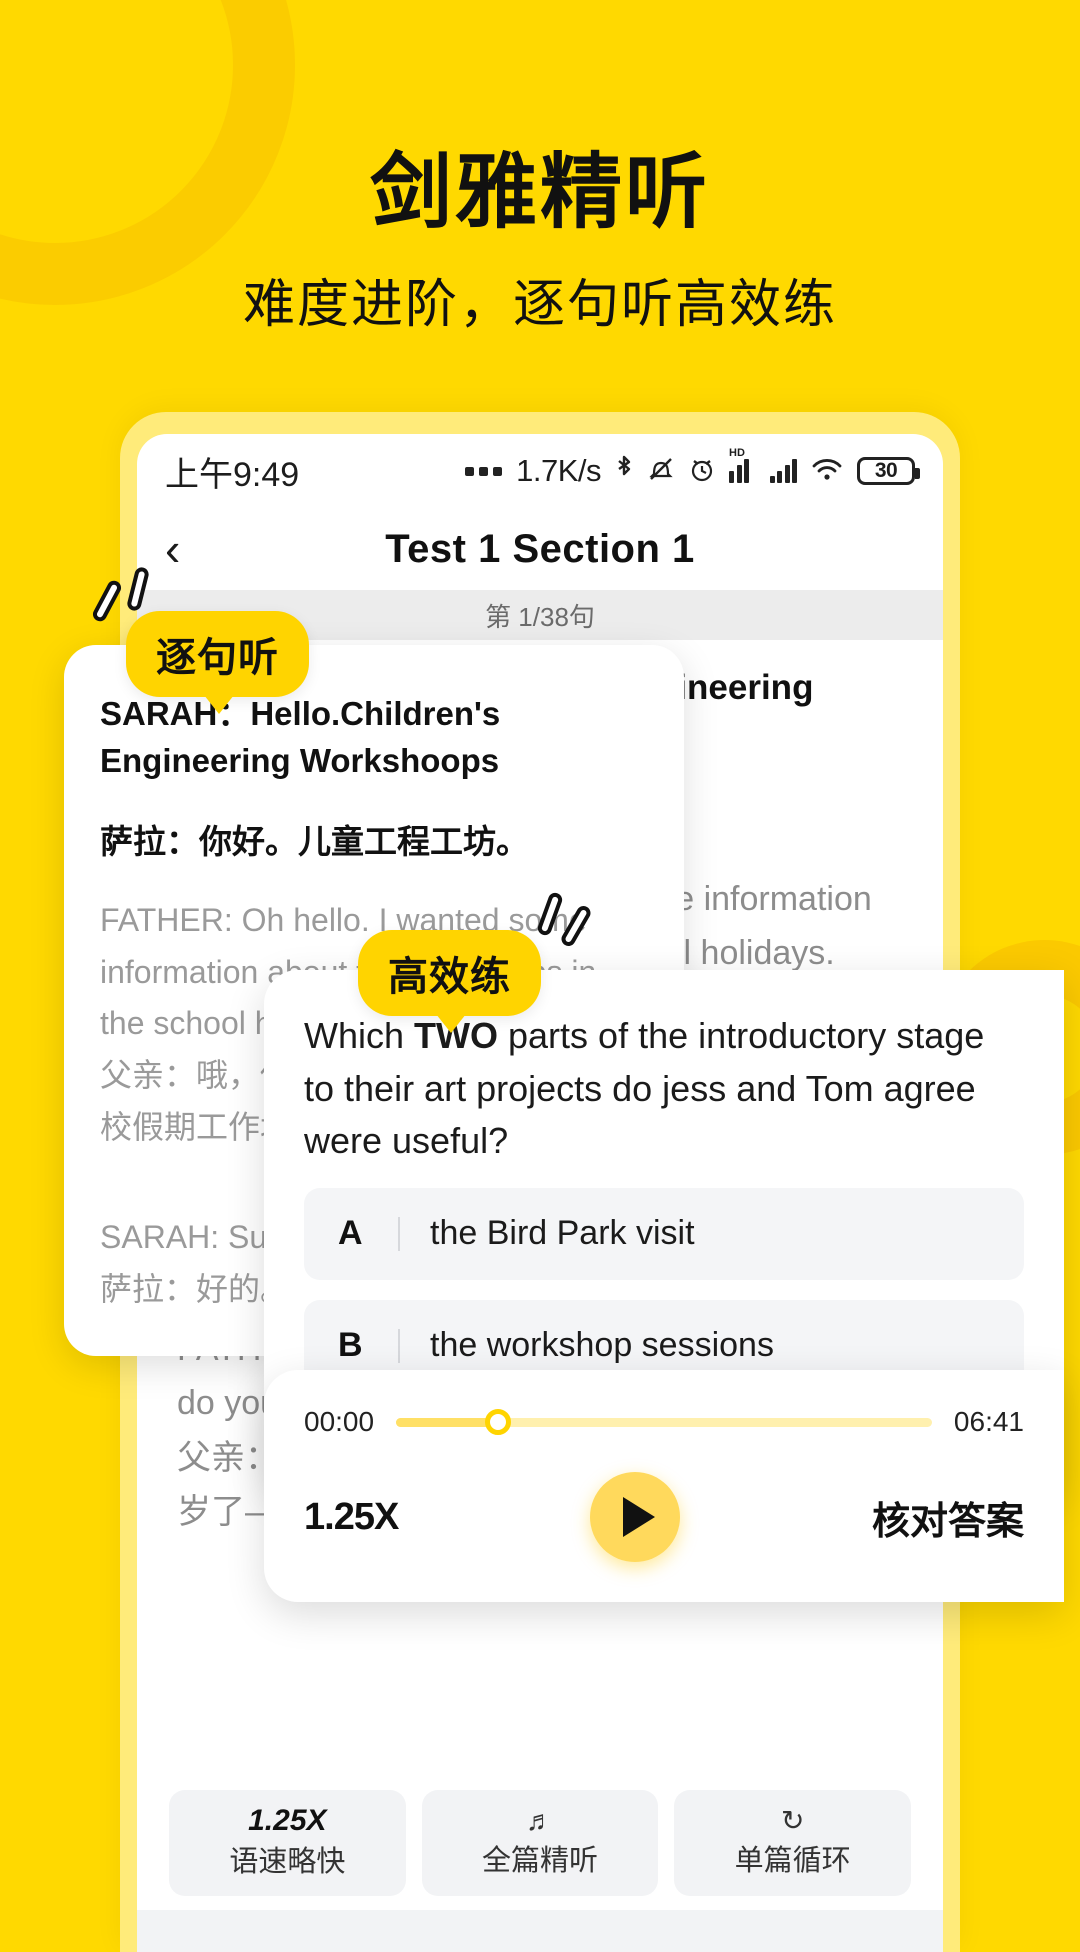 This screenshot has height=1952, width=1080. I want to click on bell-muted-icon, so click(661, 471).